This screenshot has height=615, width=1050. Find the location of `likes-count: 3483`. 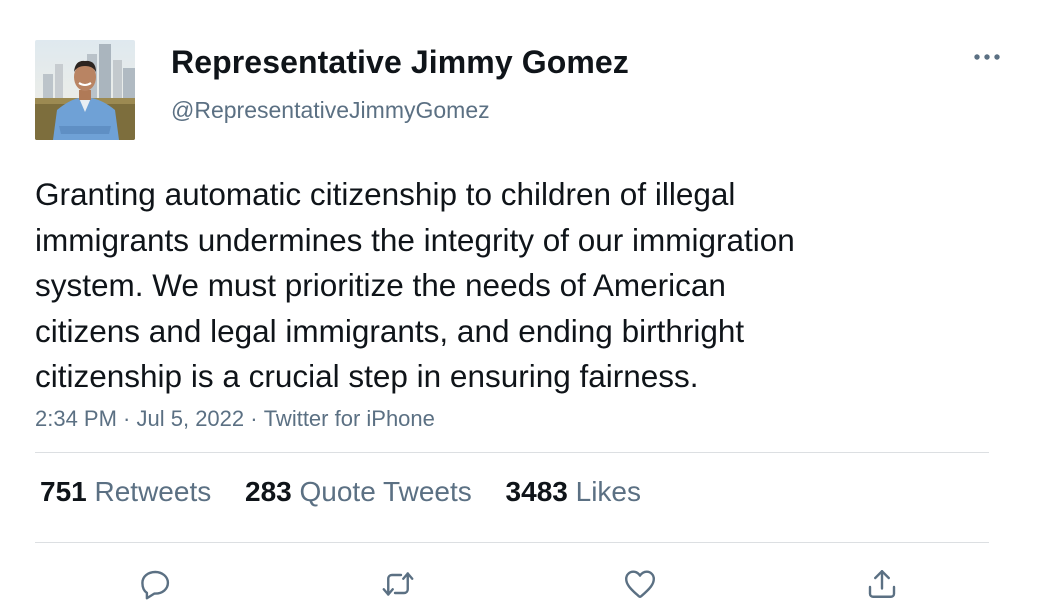

likes-count: 3483 is located at coordinates (536, 491).